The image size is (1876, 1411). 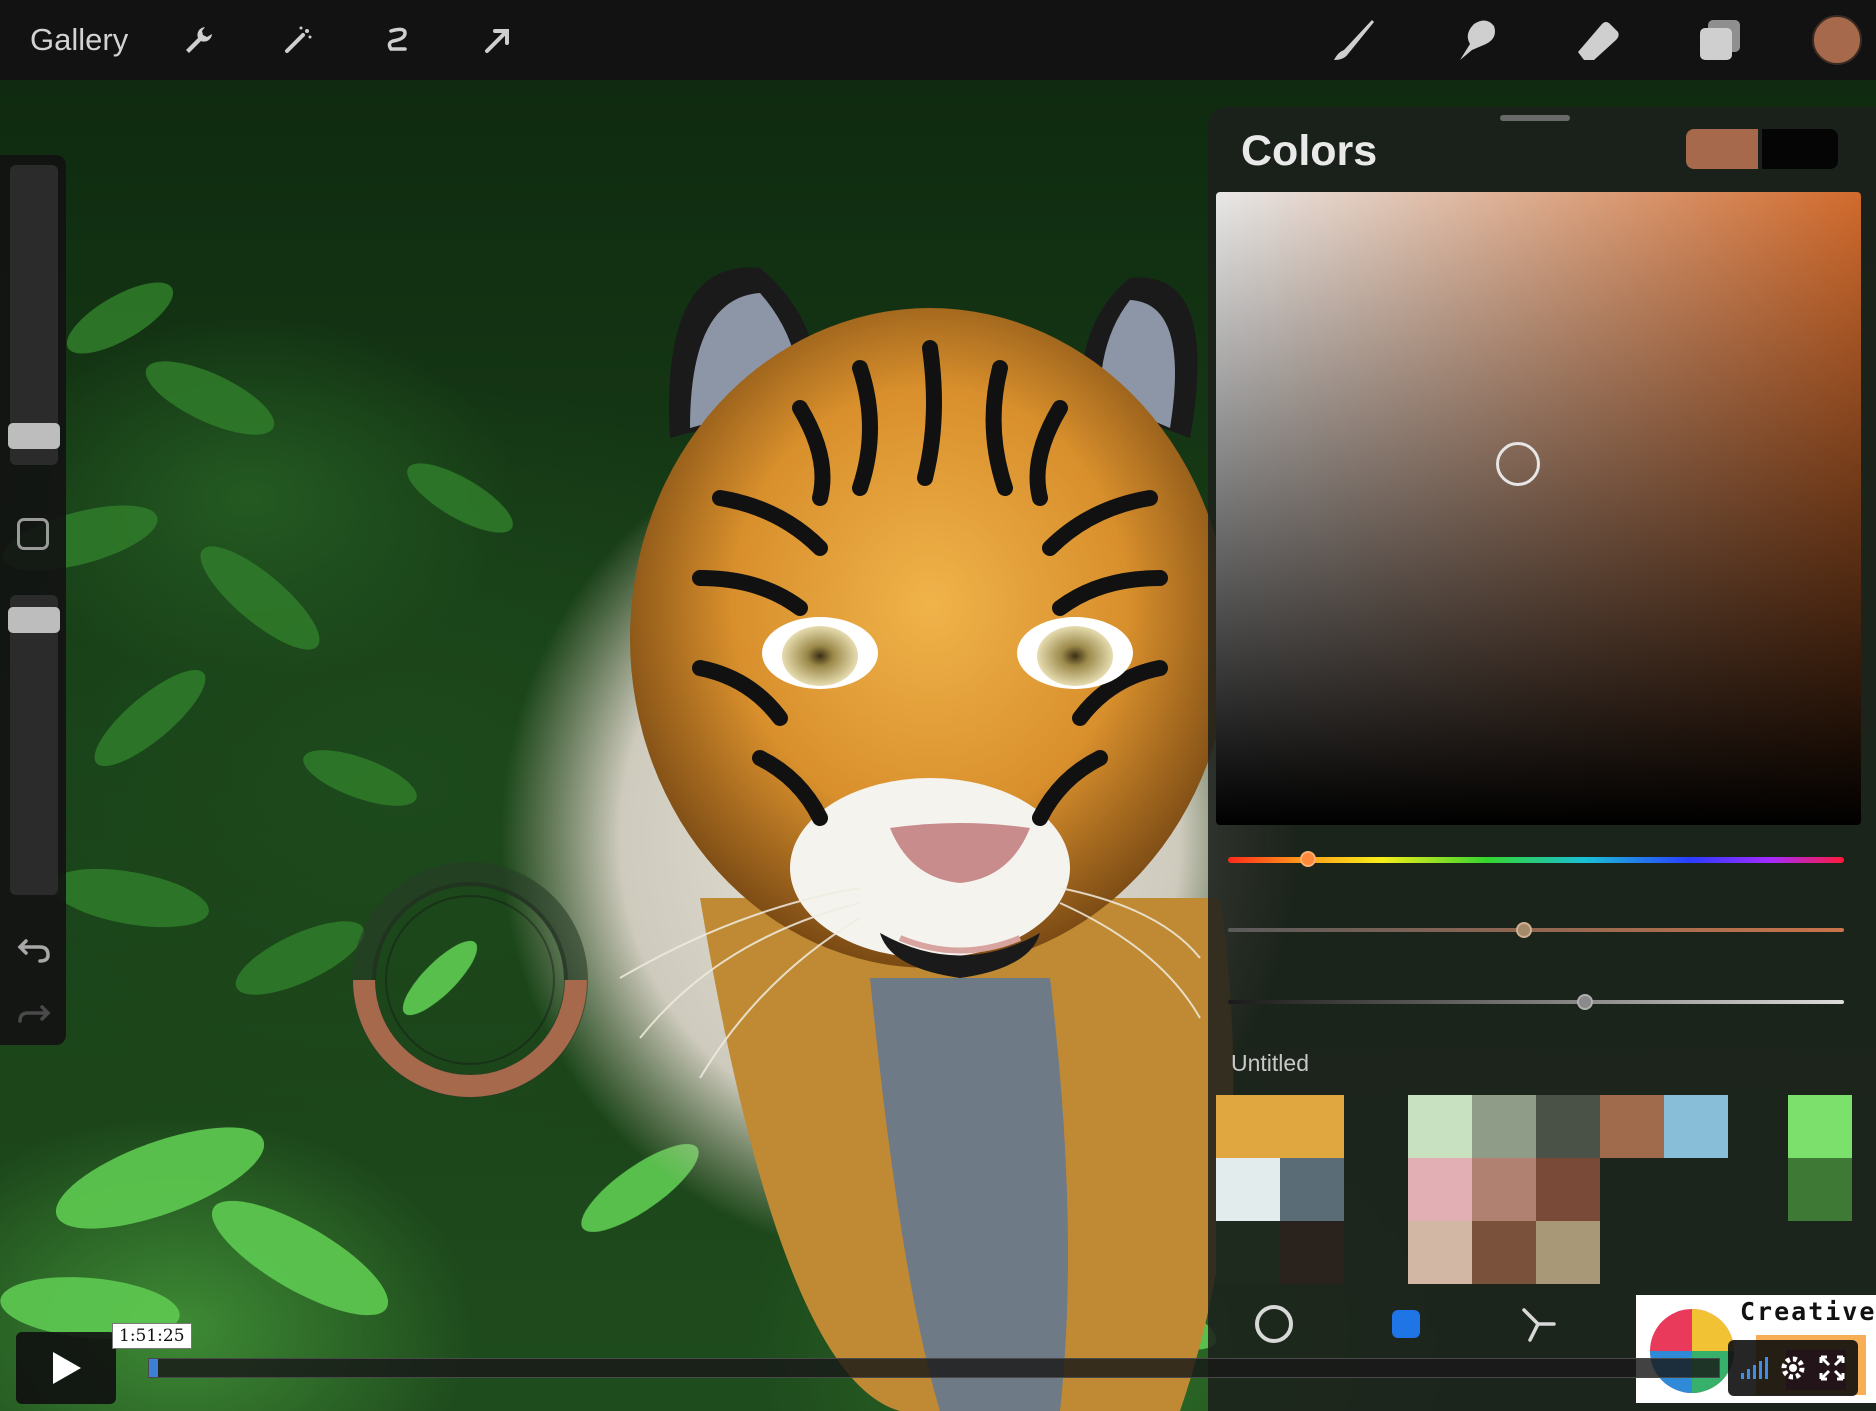 I want to click on redo-icon, so click(x=34, y=1013).